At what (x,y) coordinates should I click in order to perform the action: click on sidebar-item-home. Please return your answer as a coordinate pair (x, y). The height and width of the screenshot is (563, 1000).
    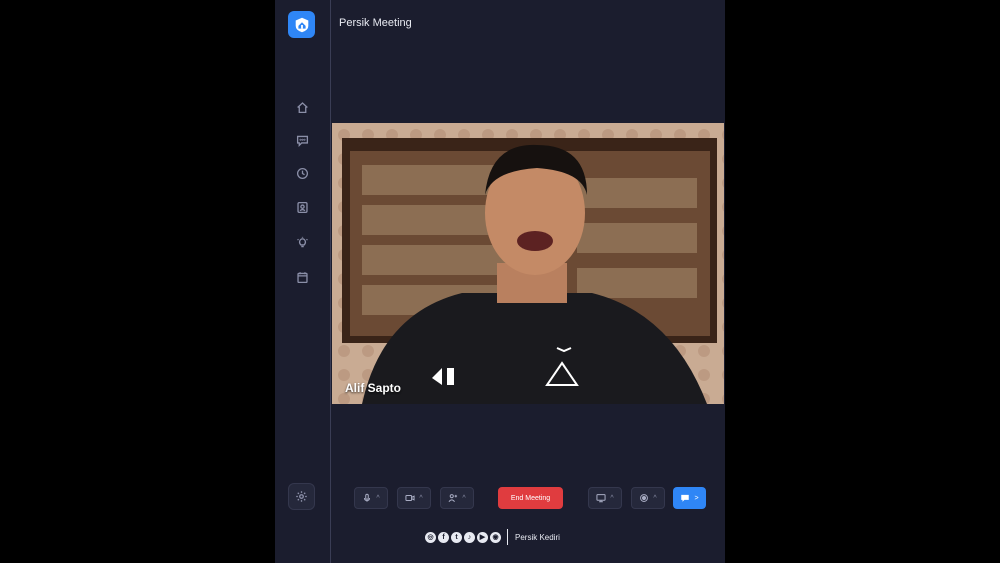
    Looking at the image, I should click on (302, 107).